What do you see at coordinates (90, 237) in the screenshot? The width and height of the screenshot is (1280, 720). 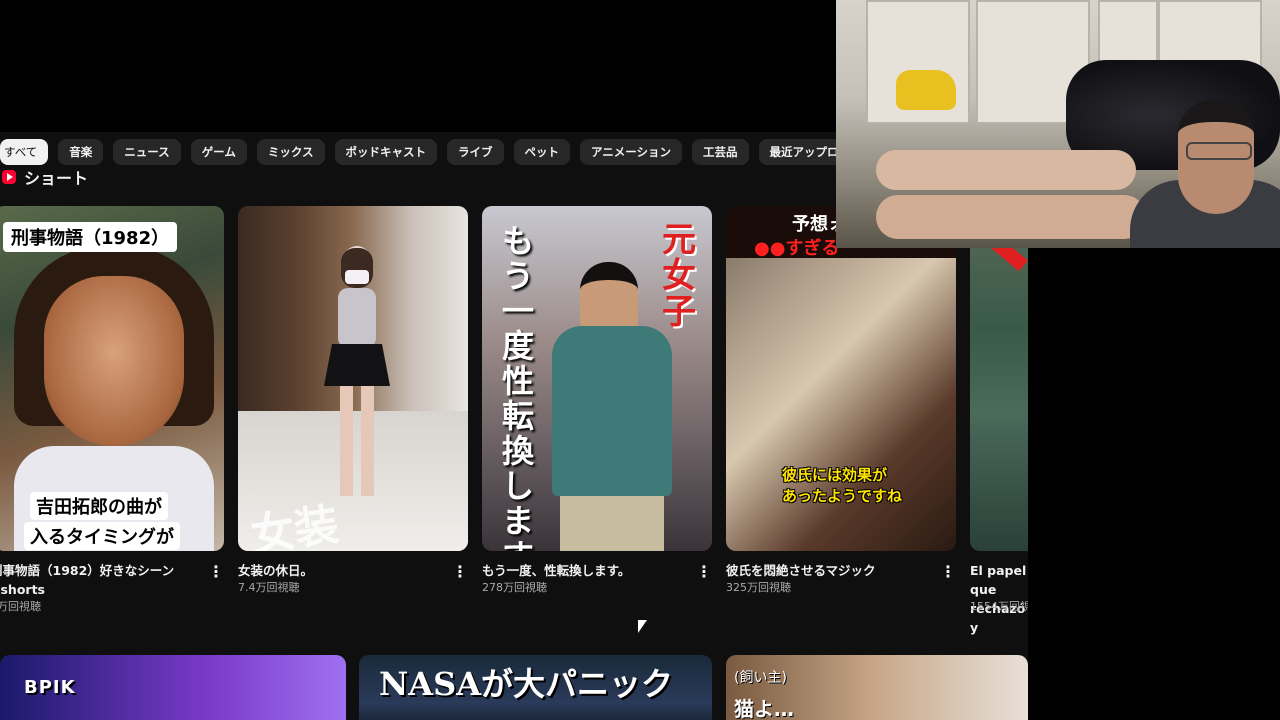 I see `thumbnail-overlay-text: 刑事物語（1982）` at bounding box center [90, 237].